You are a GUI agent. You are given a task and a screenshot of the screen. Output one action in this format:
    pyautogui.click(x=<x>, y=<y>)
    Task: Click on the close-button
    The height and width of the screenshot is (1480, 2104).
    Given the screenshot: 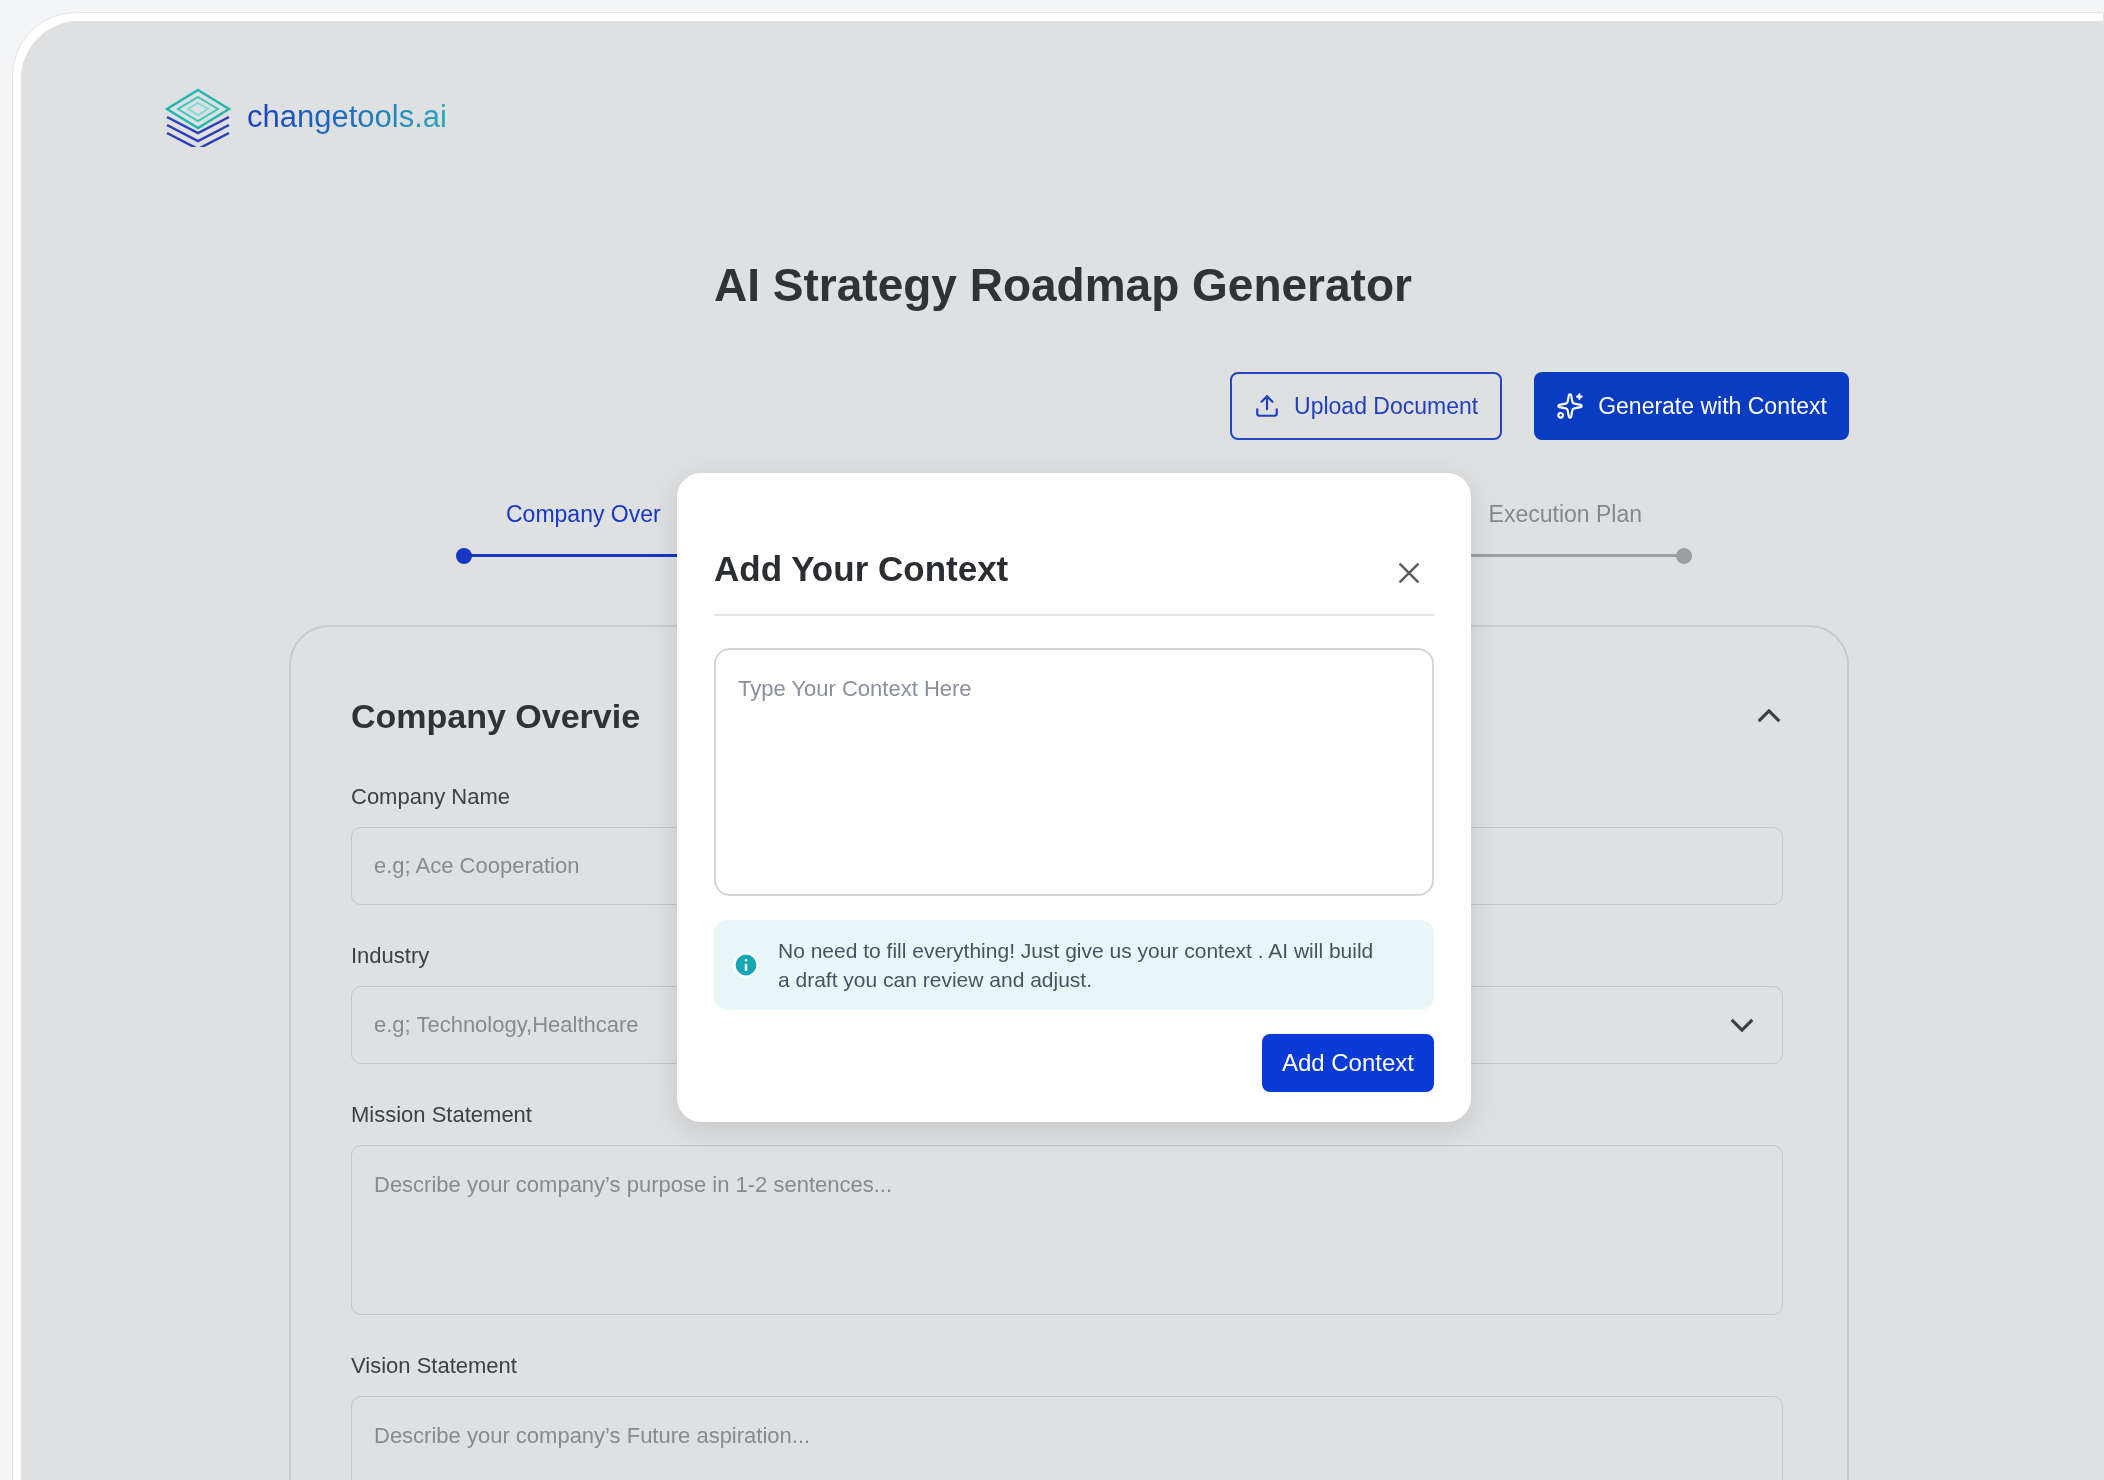 What is the action you would take?
    pyautogui.click(x=1409, y=573)
    